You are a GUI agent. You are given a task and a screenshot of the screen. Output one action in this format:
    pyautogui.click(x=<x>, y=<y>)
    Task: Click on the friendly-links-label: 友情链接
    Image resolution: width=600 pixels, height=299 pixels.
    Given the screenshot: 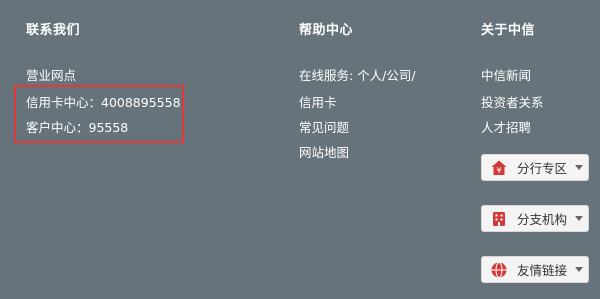 What is the action you would take?
    pyautogui.click(x=542, y=270)
    